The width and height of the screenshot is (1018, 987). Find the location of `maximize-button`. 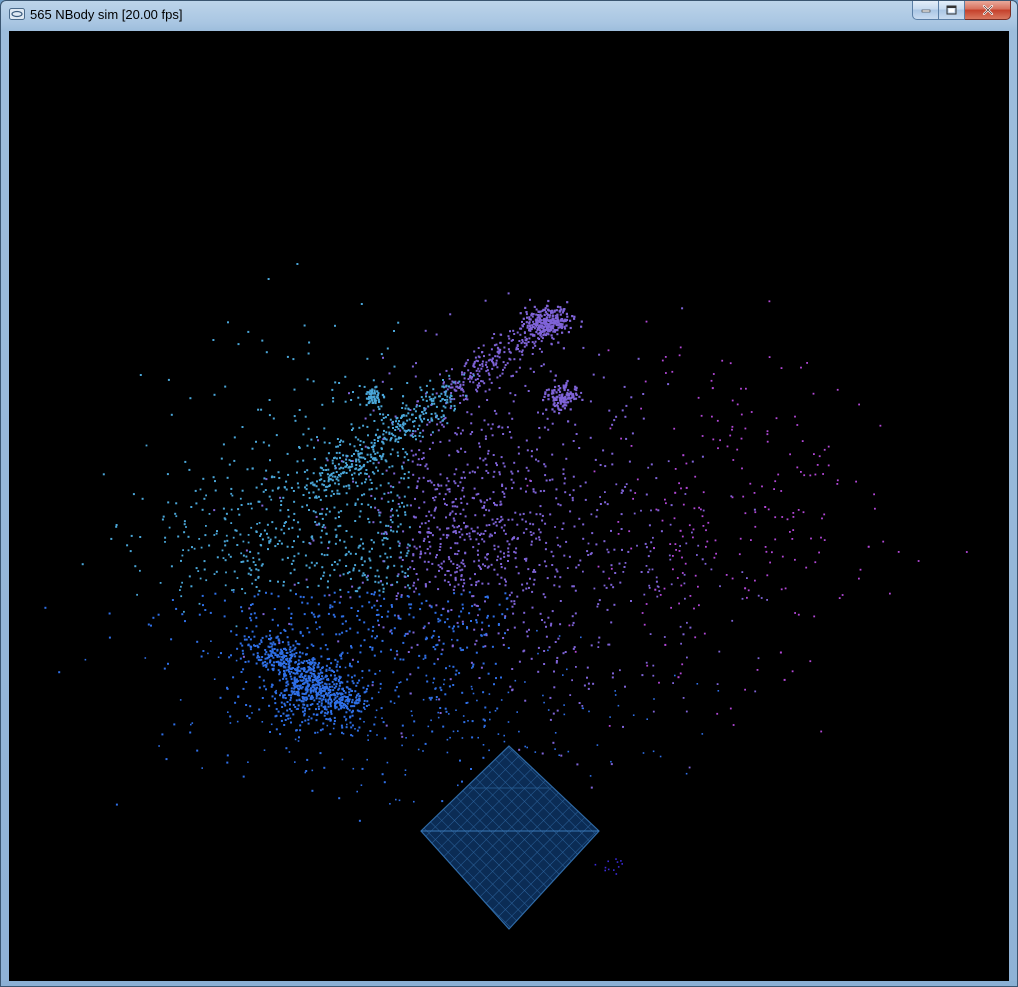

maximize-button is located at coordinates (952, 10).